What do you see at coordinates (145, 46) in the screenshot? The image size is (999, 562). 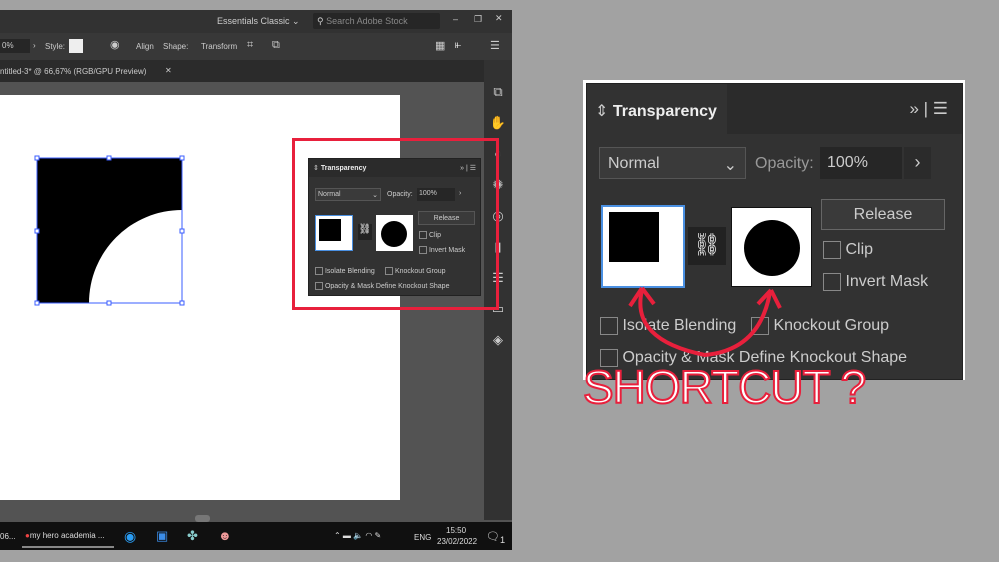 I see `align-button: Align` at bounding box center [145, 46].